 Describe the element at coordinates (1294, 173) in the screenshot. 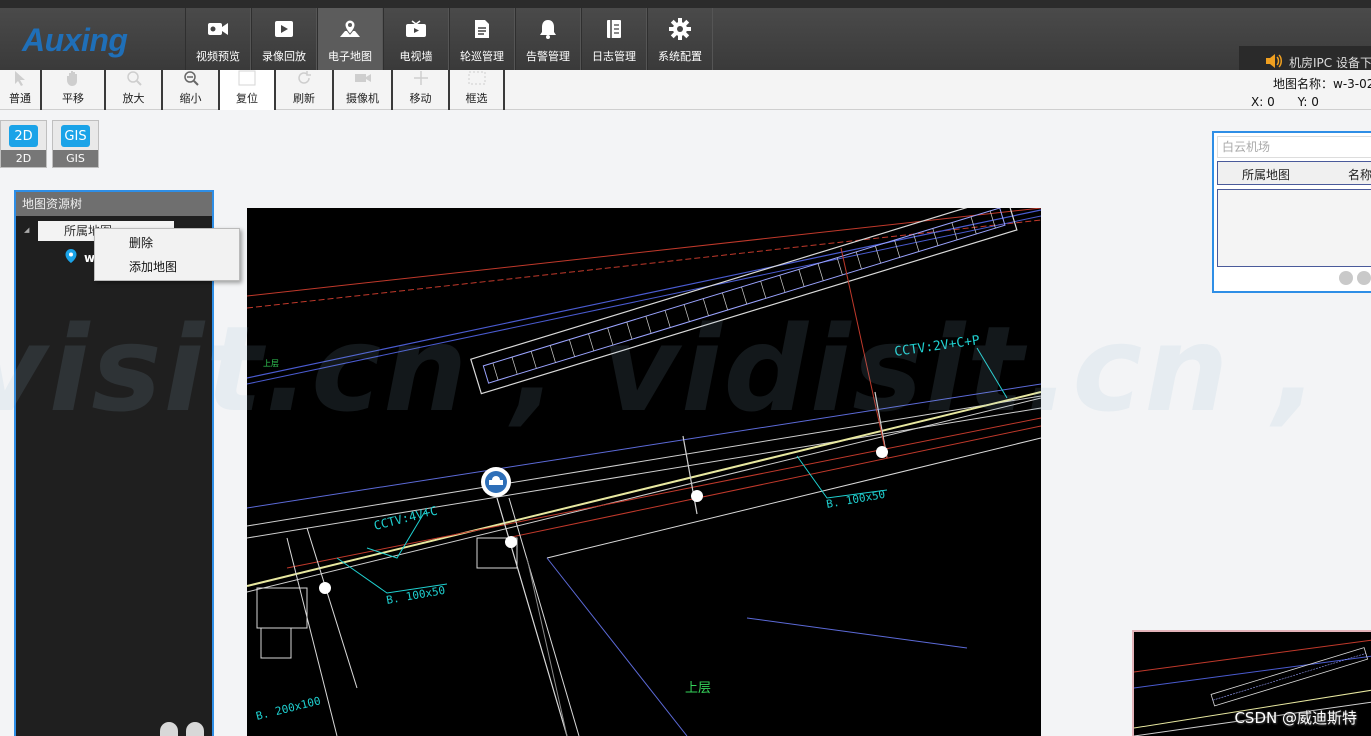

I see `search-result-header: 所属地图 名称` at that location.